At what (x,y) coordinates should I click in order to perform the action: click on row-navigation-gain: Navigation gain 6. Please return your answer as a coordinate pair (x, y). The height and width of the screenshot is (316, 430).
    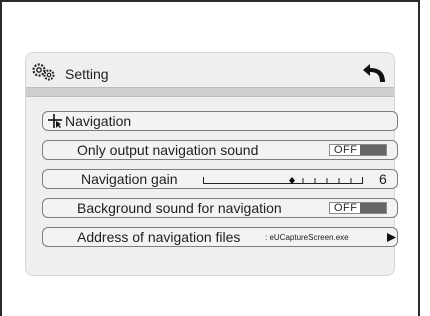
    Looking at the image, I should click on (220, 179).